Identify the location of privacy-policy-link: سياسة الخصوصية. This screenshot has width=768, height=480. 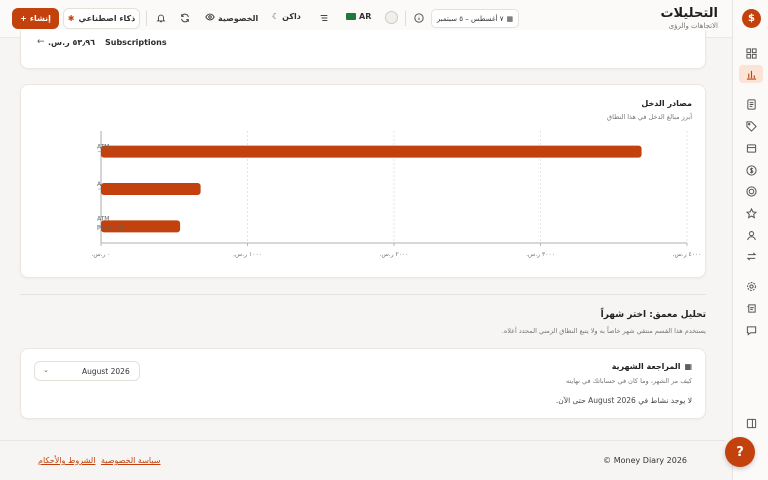
(130, 460).